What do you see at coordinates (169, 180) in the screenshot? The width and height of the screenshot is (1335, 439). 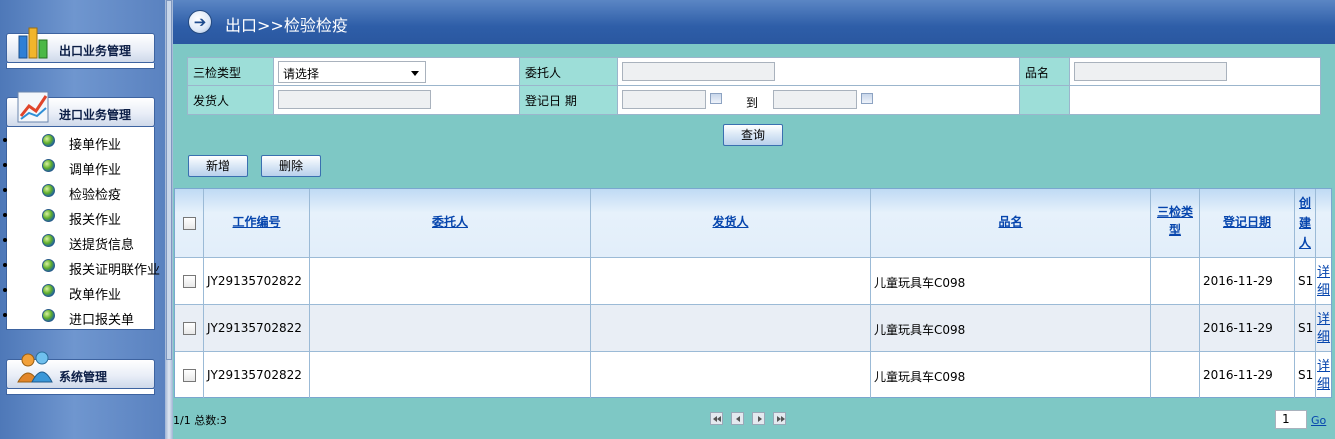 I see `scrollbar-thumb` at bounding box center [169, 180].